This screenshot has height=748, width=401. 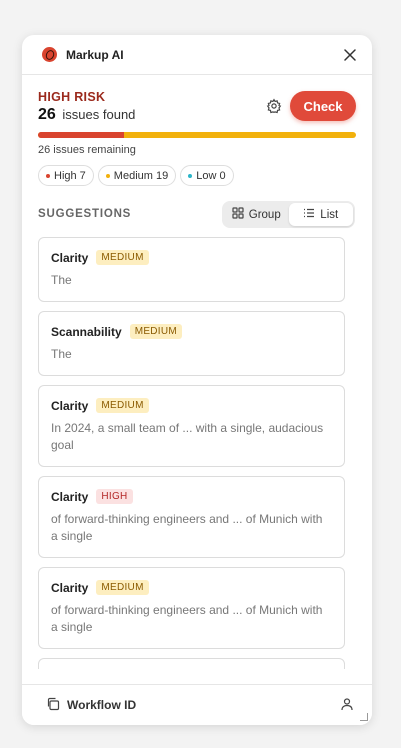 I want to click on high-dot-icon, so click(x=48, y=175).